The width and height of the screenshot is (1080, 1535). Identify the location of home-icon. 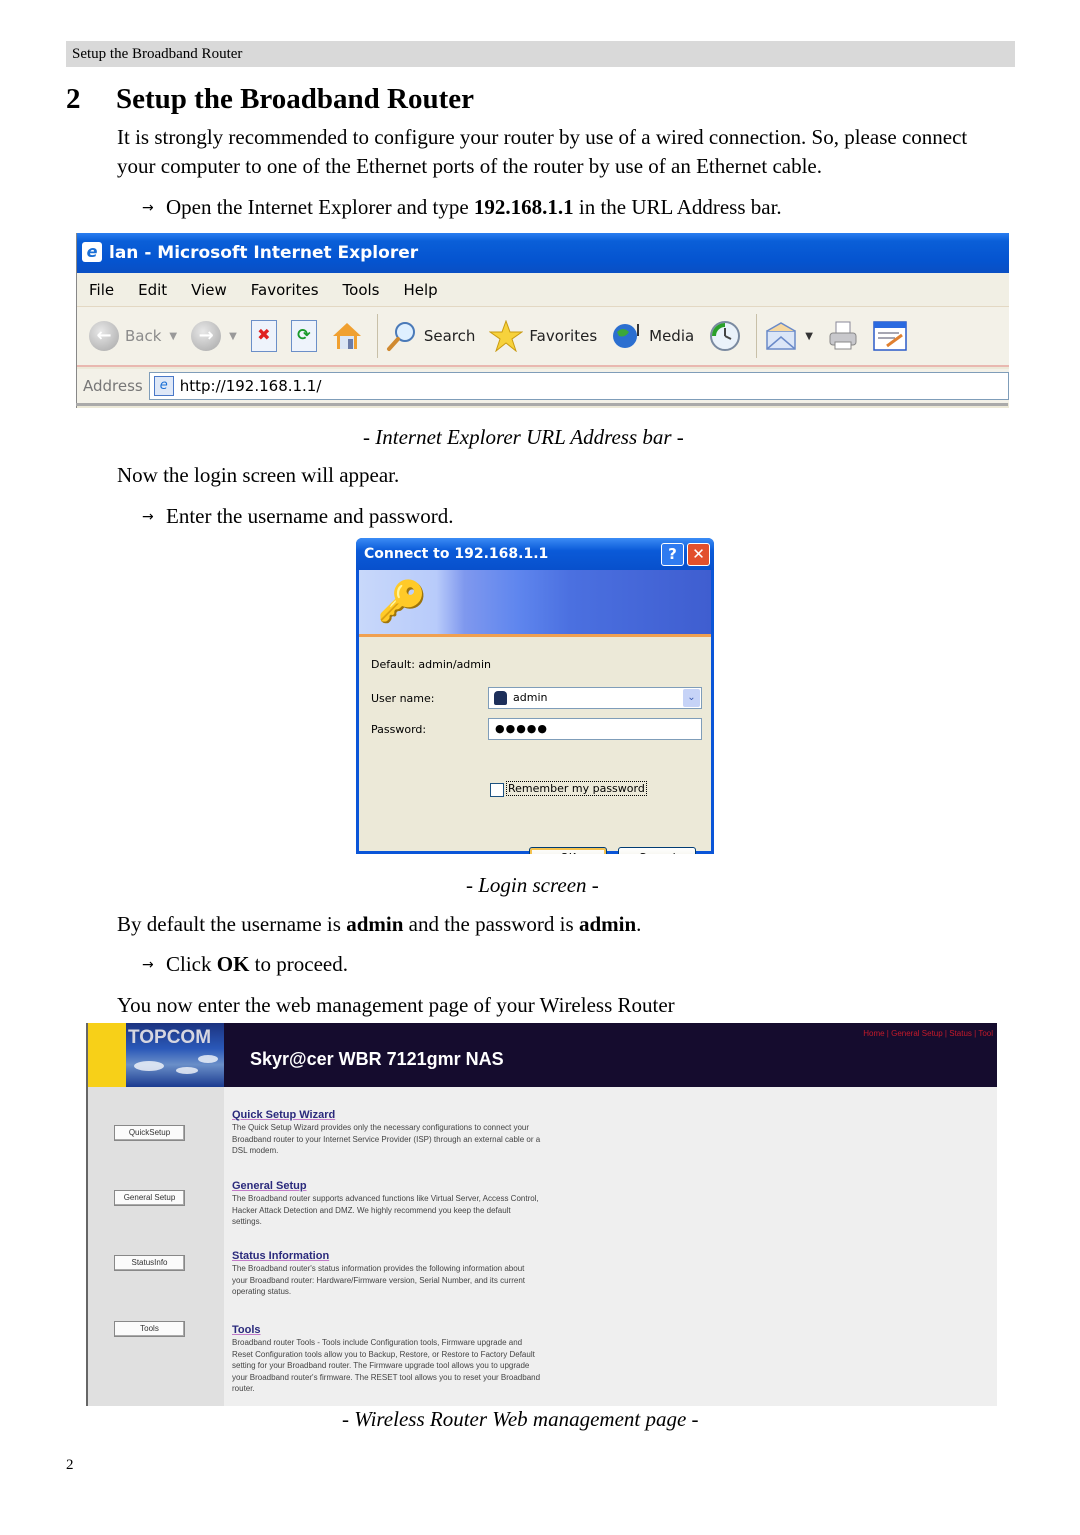
(346, 336).